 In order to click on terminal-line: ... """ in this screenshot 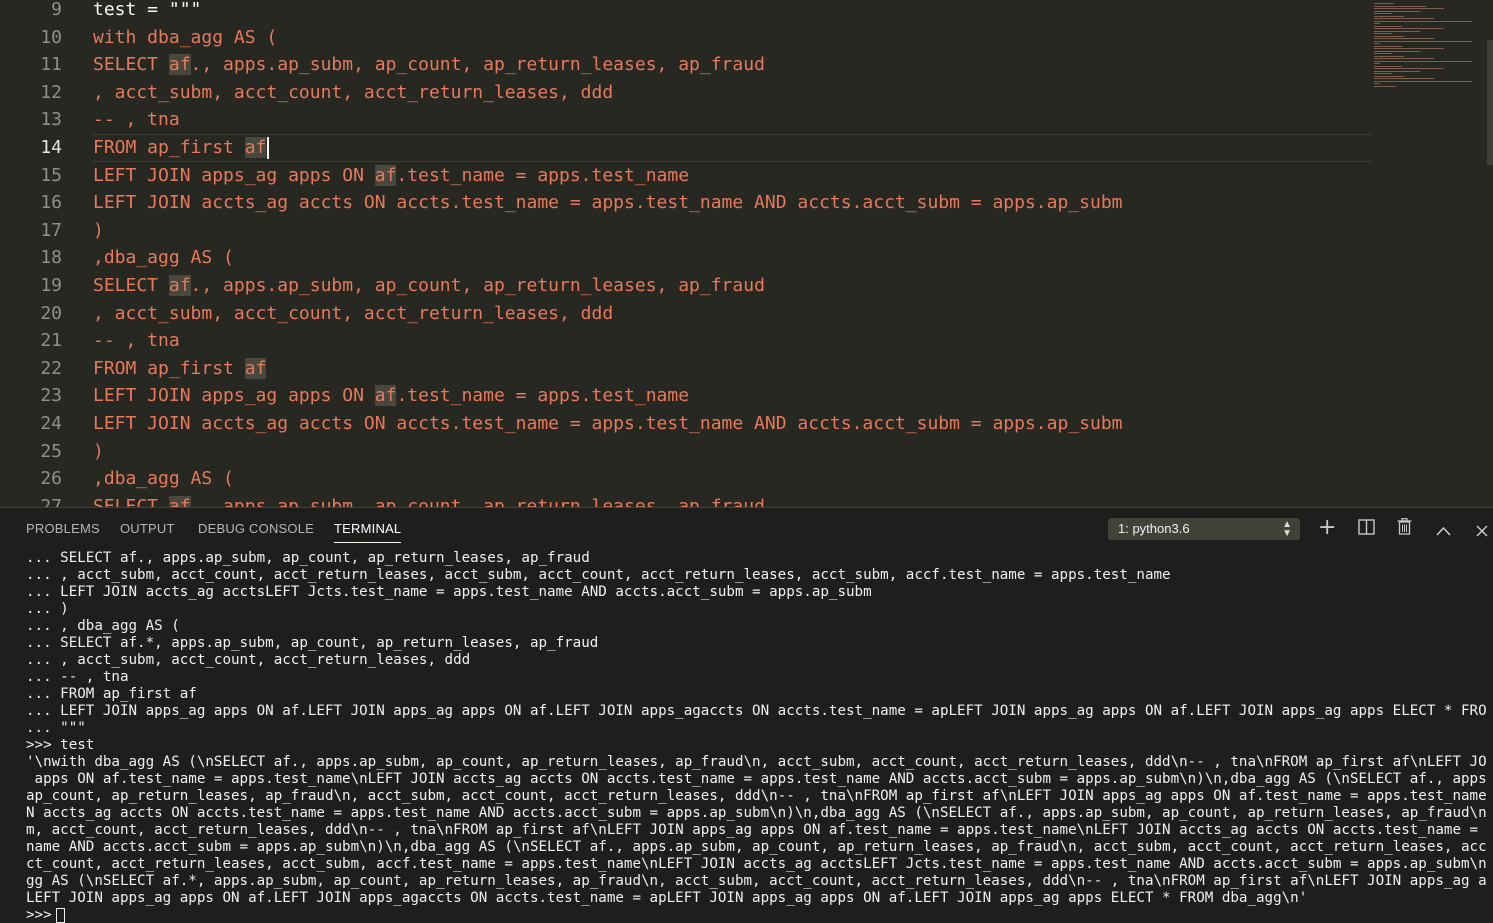, I will do `click(56, 728)`.